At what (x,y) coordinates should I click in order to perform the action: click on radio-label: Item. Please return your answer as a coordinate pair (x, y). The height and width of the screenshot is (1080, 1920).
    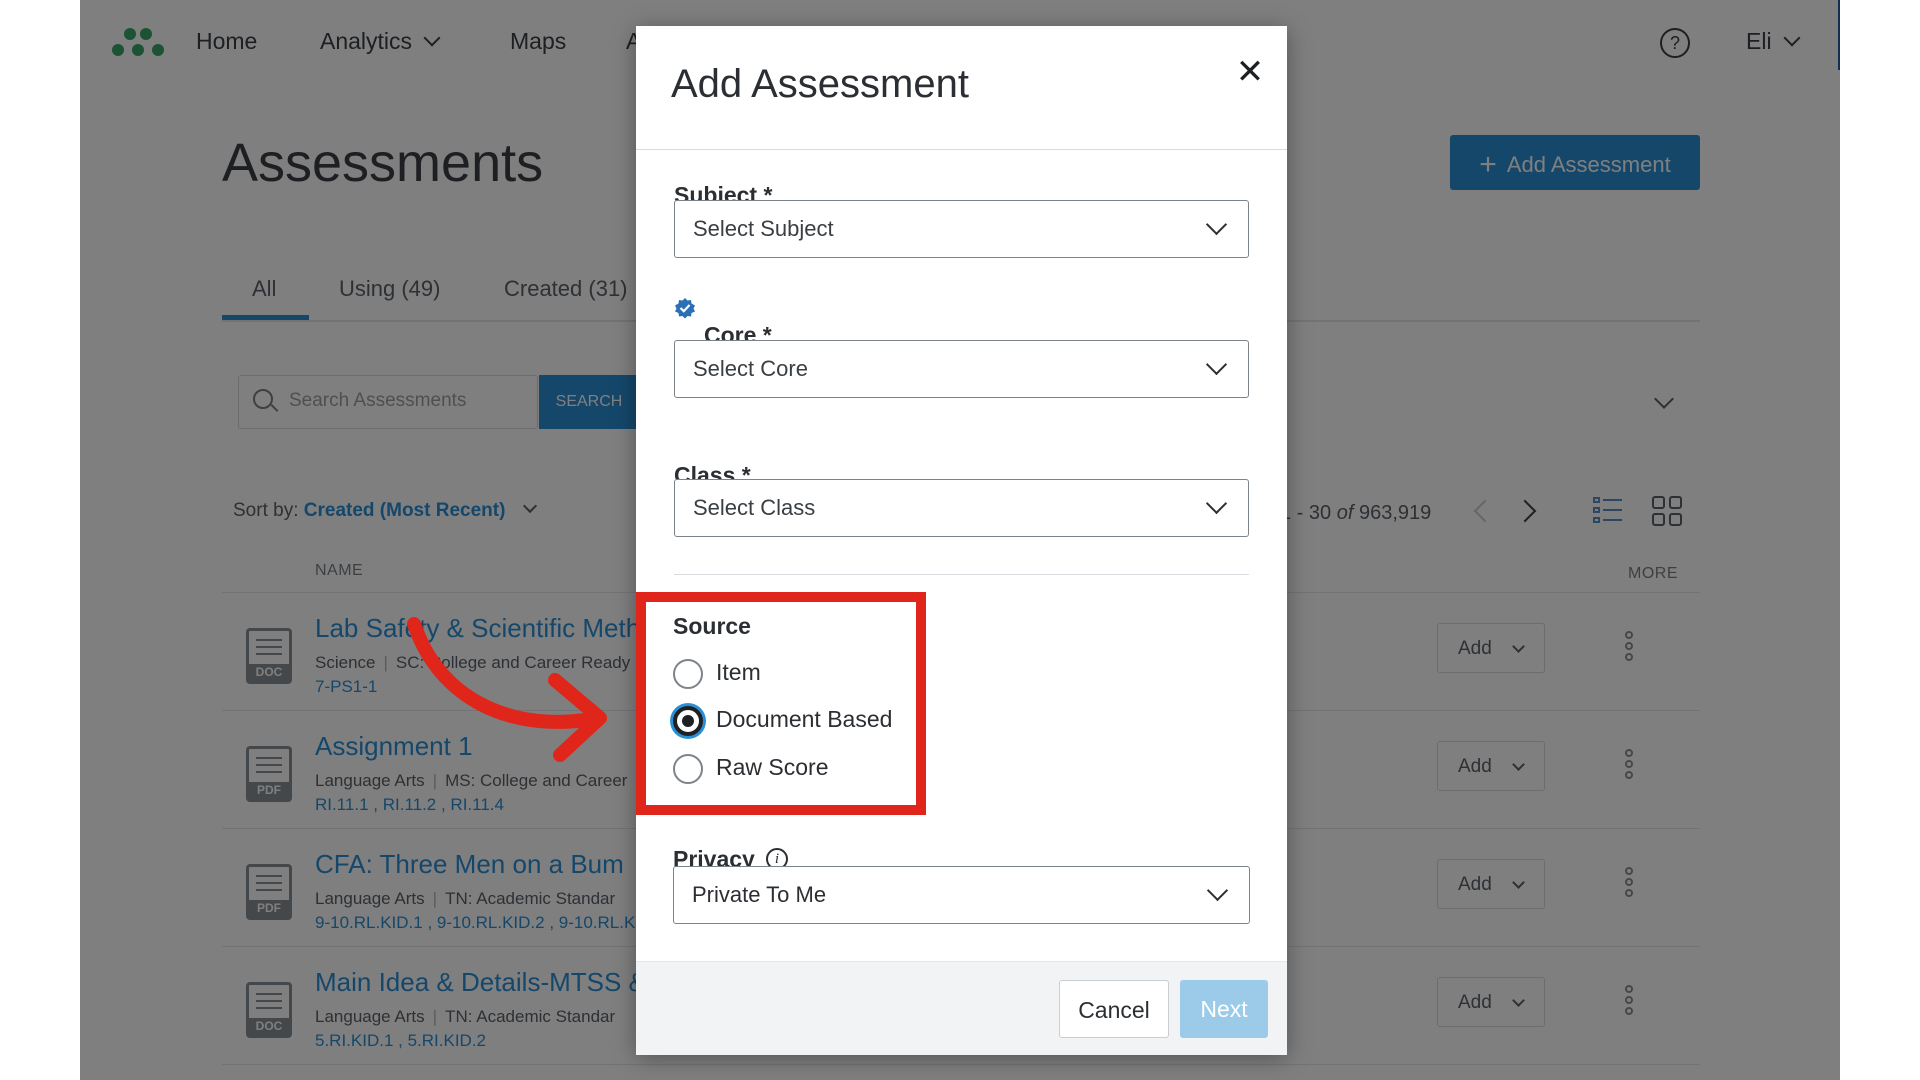
    Looking at the image, I should click on (738, 672).